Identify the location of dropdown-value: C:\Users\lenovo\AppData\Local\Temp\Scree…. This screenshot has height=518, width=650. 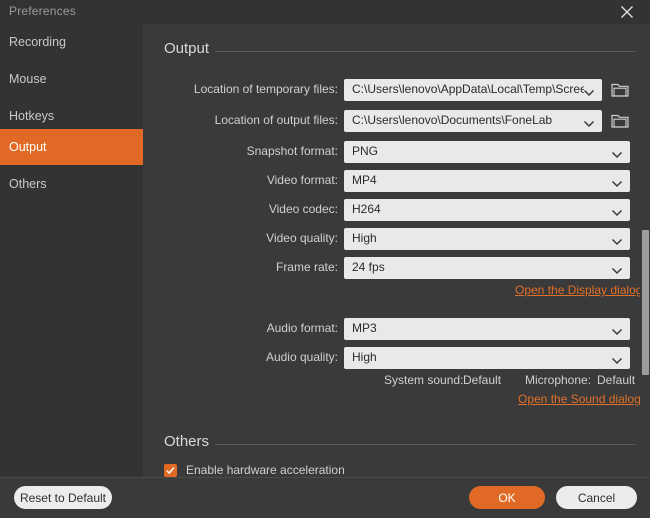
(468, 89).